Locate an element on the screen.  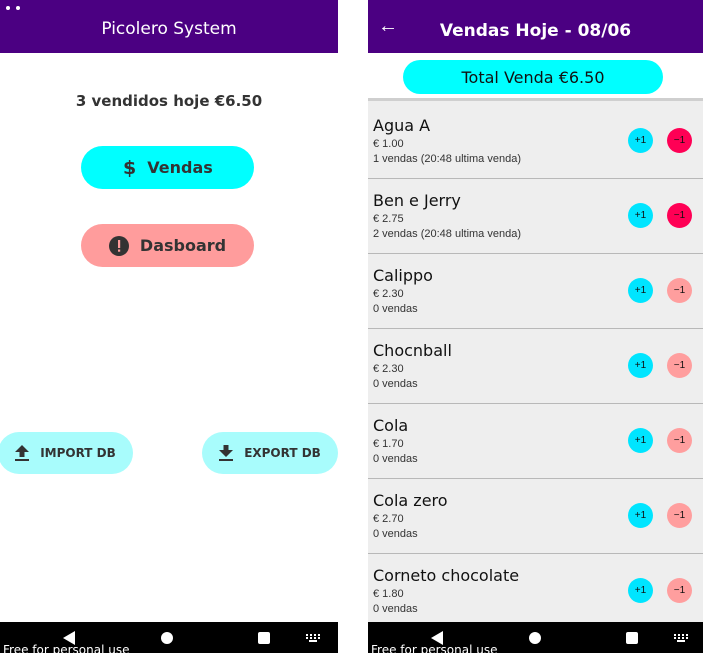
dashboard-label: Dasboard is located at coordinates (183, 245).